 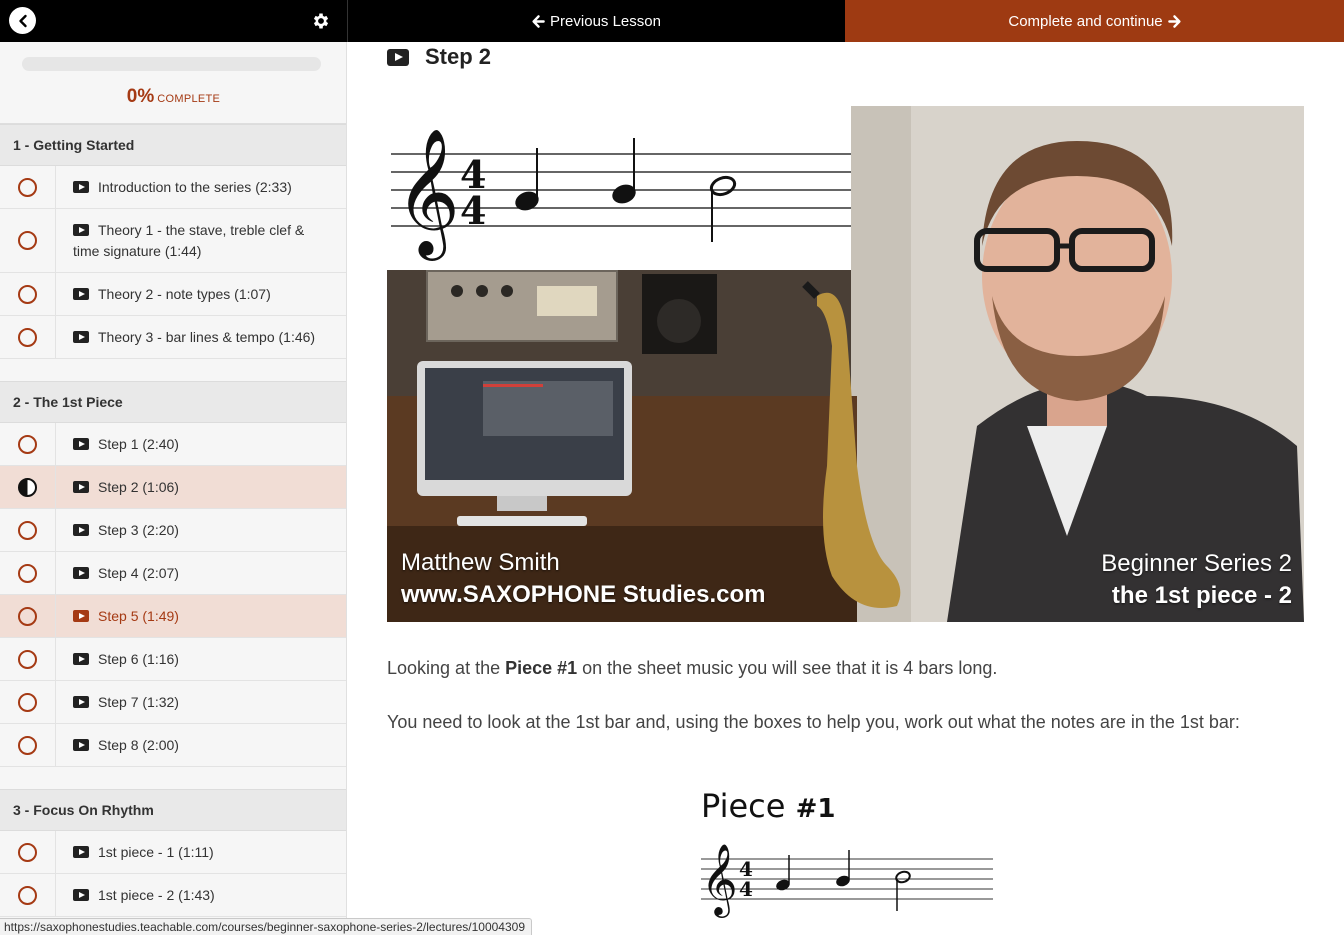 I want to click on lecture-title: Theory 2 - note types (1:07), so click(x=184, y=293).